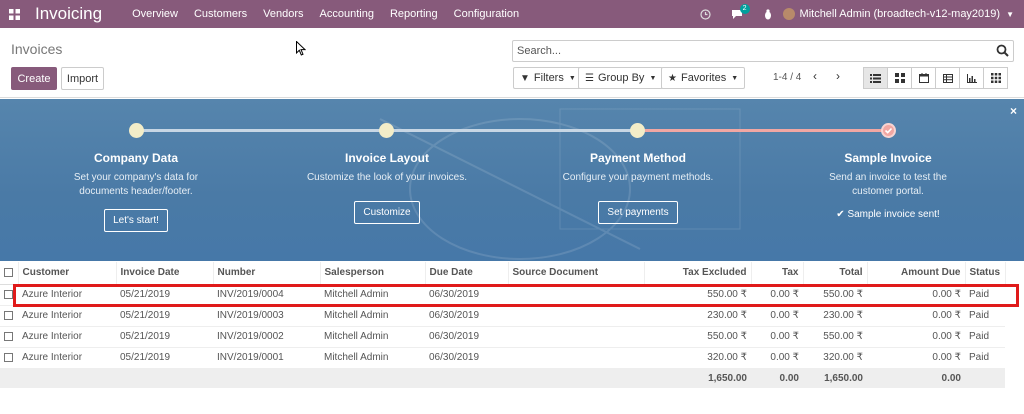 The width and height of the screenshot is (1024, 414). I want to click on step-title: Invoice Layout, so click(387, 158).